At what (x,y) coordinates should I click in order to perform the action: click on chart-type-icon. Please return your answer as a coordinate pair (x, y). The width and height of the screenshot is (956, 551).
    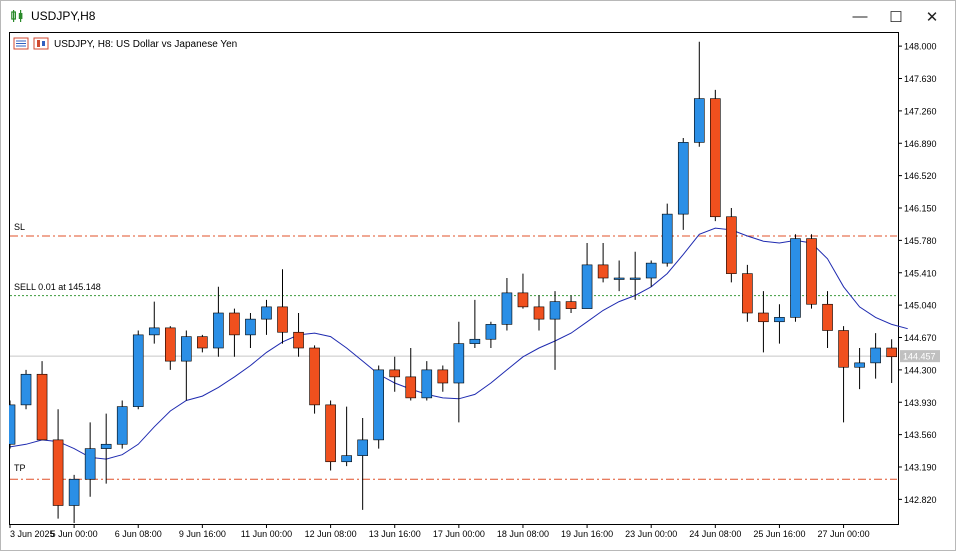
    Looking at the image, I should click on (41, 43).